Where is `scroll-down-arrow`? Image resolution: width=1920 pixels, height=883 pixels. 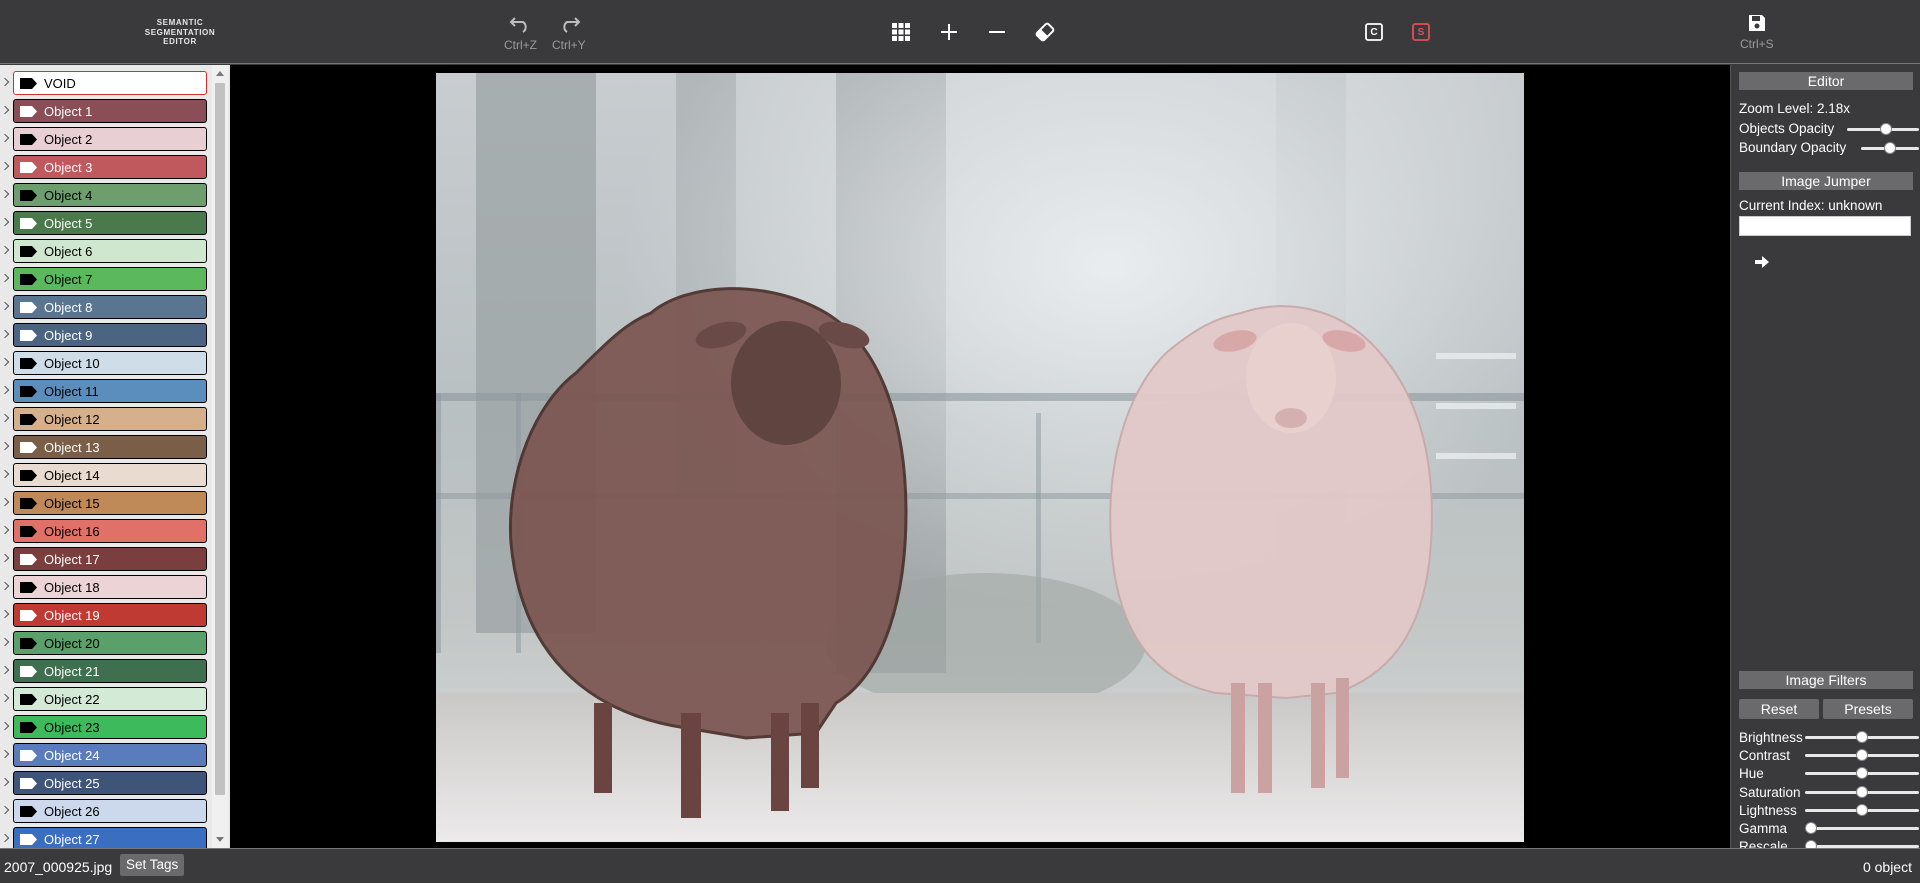 scroll-down-arrow is located at coordinates (220, 839).